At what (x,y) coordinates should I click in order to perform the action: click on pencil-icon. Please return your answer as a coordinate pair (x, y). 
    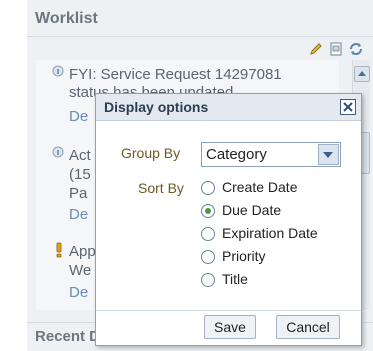
    Looking at the image, I should click on (316, 49).